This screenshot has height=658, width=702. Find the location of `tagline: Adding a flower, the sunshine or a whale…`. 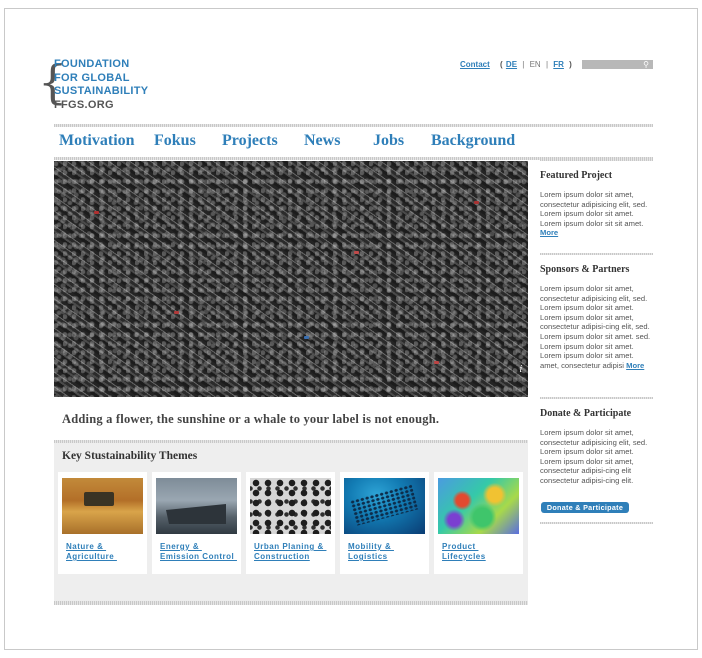

tagline: Adding a flower, the sunshine or a whale… is located at coordinates (251, 419).